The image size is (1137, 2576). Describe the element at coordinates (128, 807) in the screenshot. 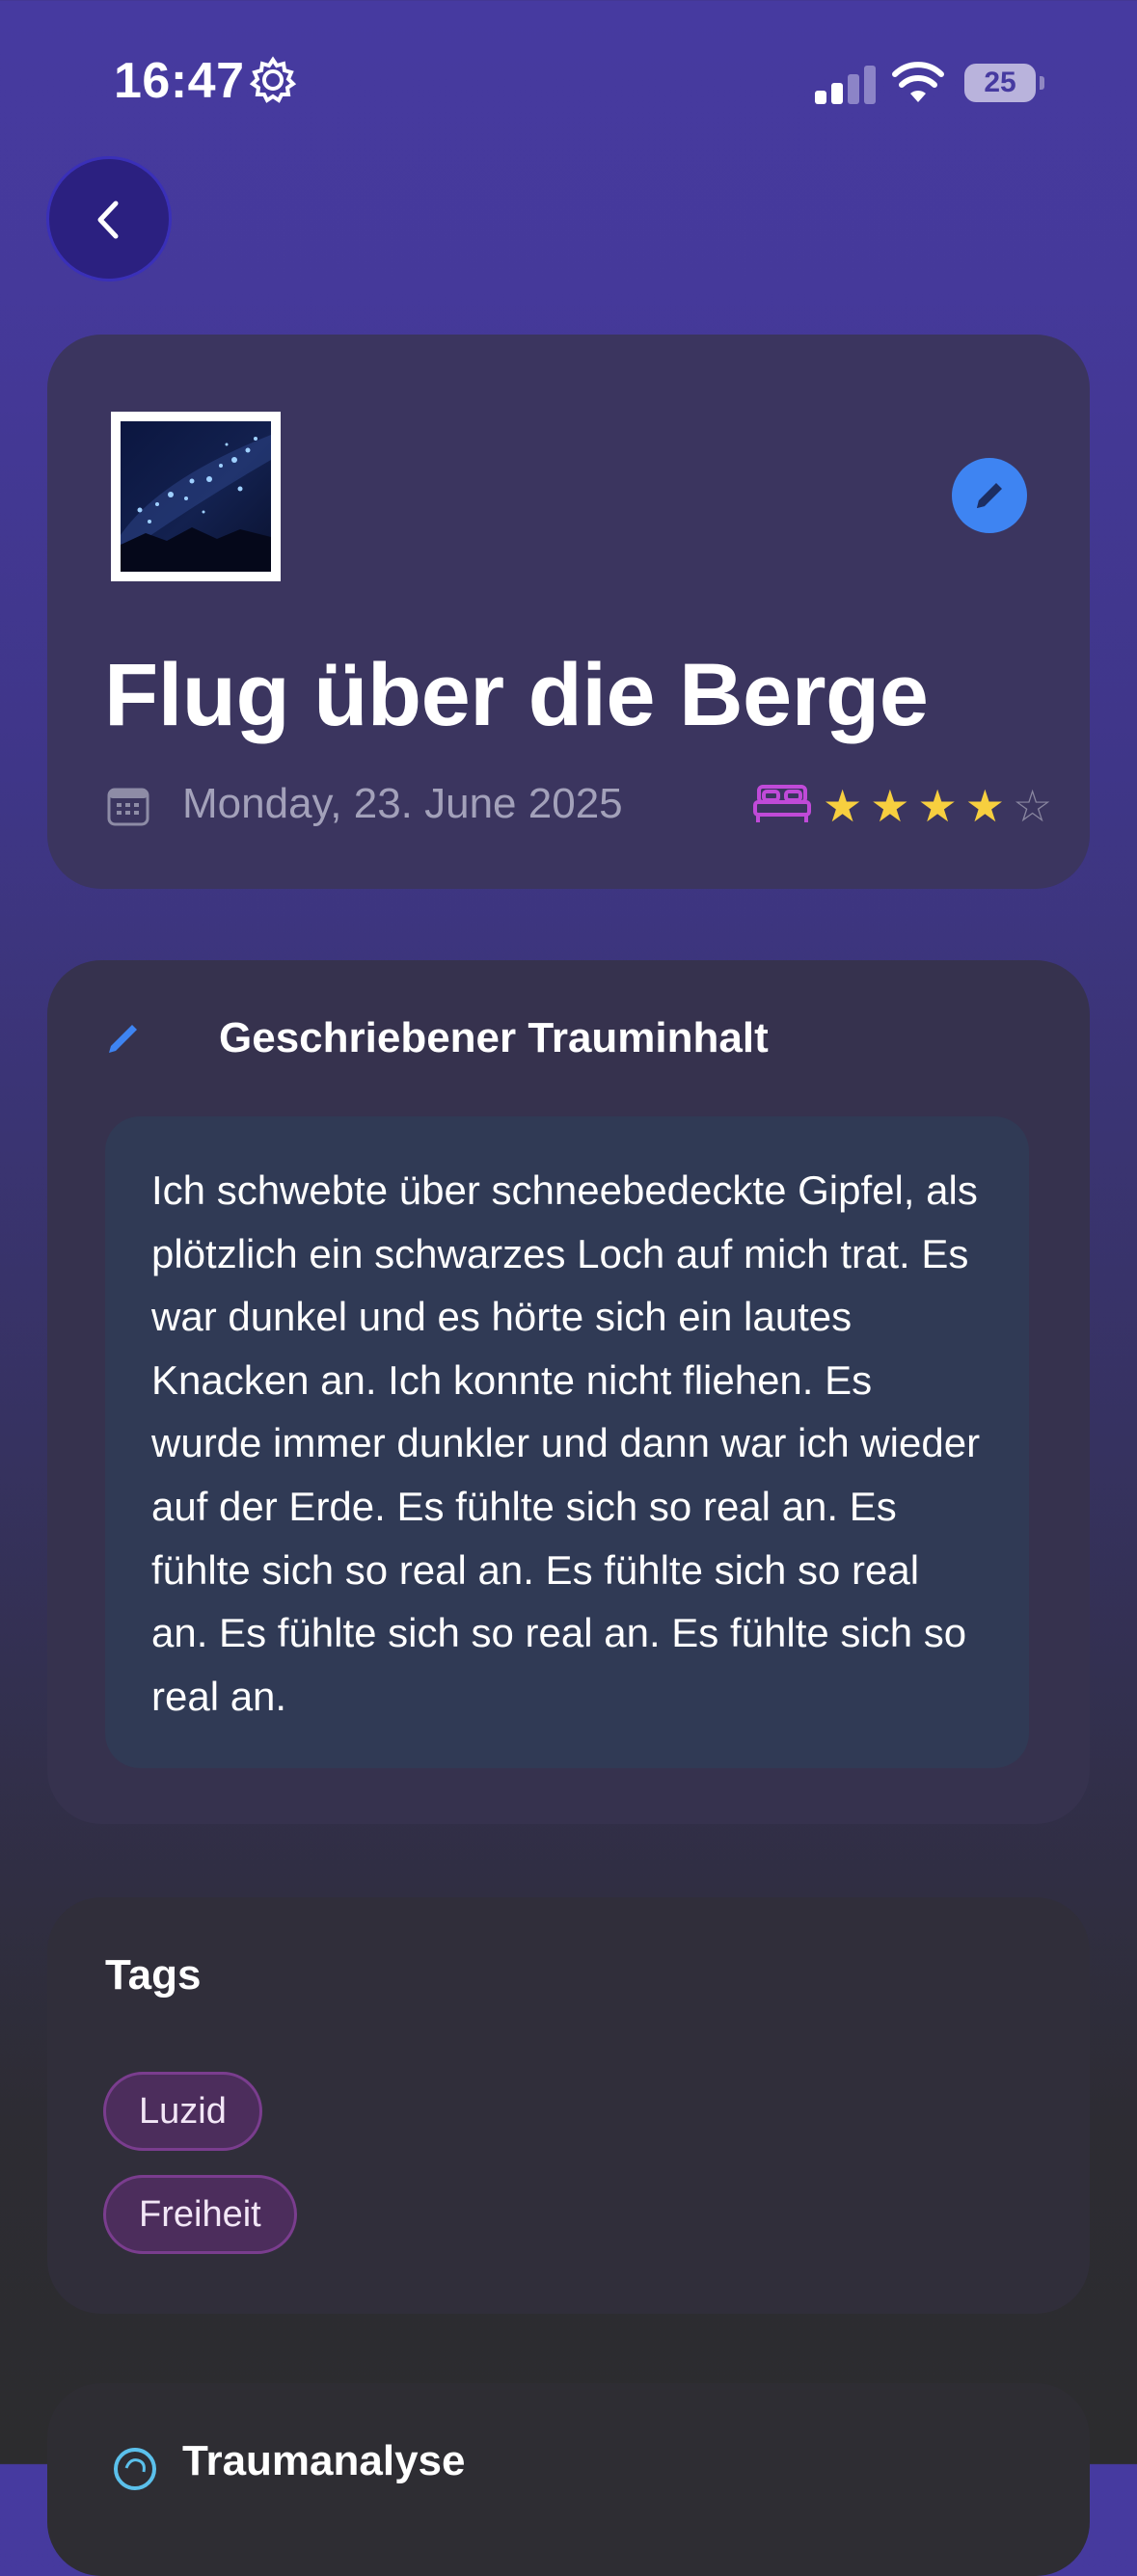

I see `calendar-icon` at that location.